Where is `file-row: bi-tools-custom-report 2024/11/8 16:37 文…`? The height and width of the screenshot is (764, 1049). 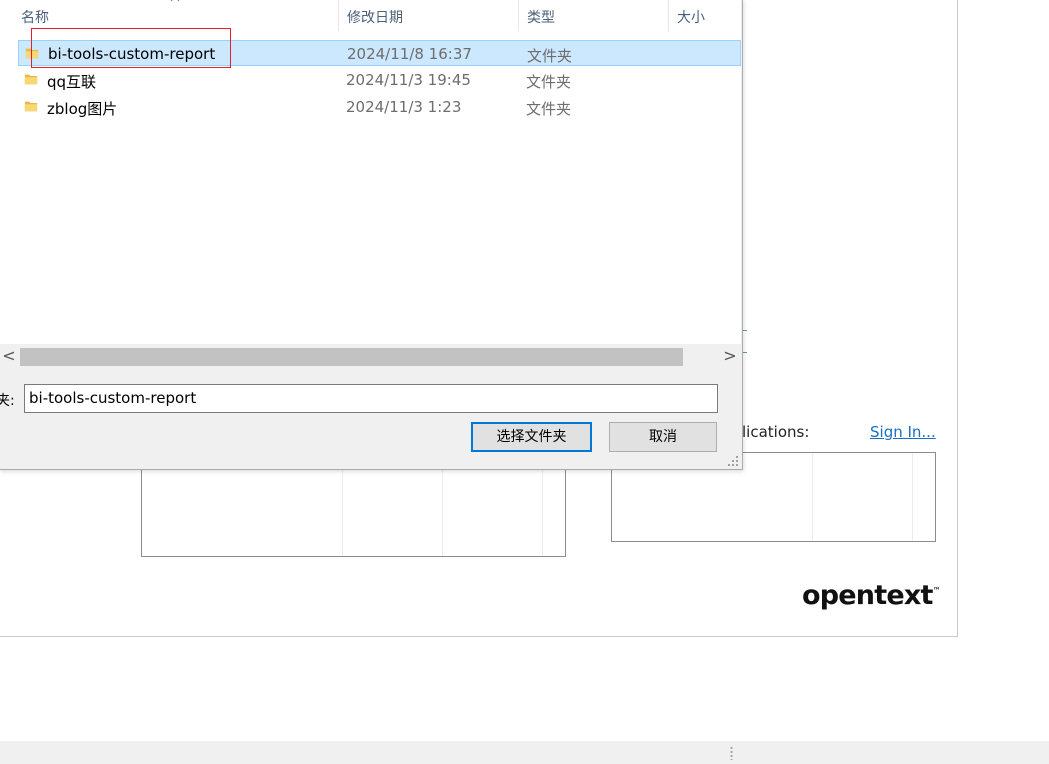 file-row: bi-tools-custom-report 2024/11/8 16:37 文… is located at coordinates (379, 53).